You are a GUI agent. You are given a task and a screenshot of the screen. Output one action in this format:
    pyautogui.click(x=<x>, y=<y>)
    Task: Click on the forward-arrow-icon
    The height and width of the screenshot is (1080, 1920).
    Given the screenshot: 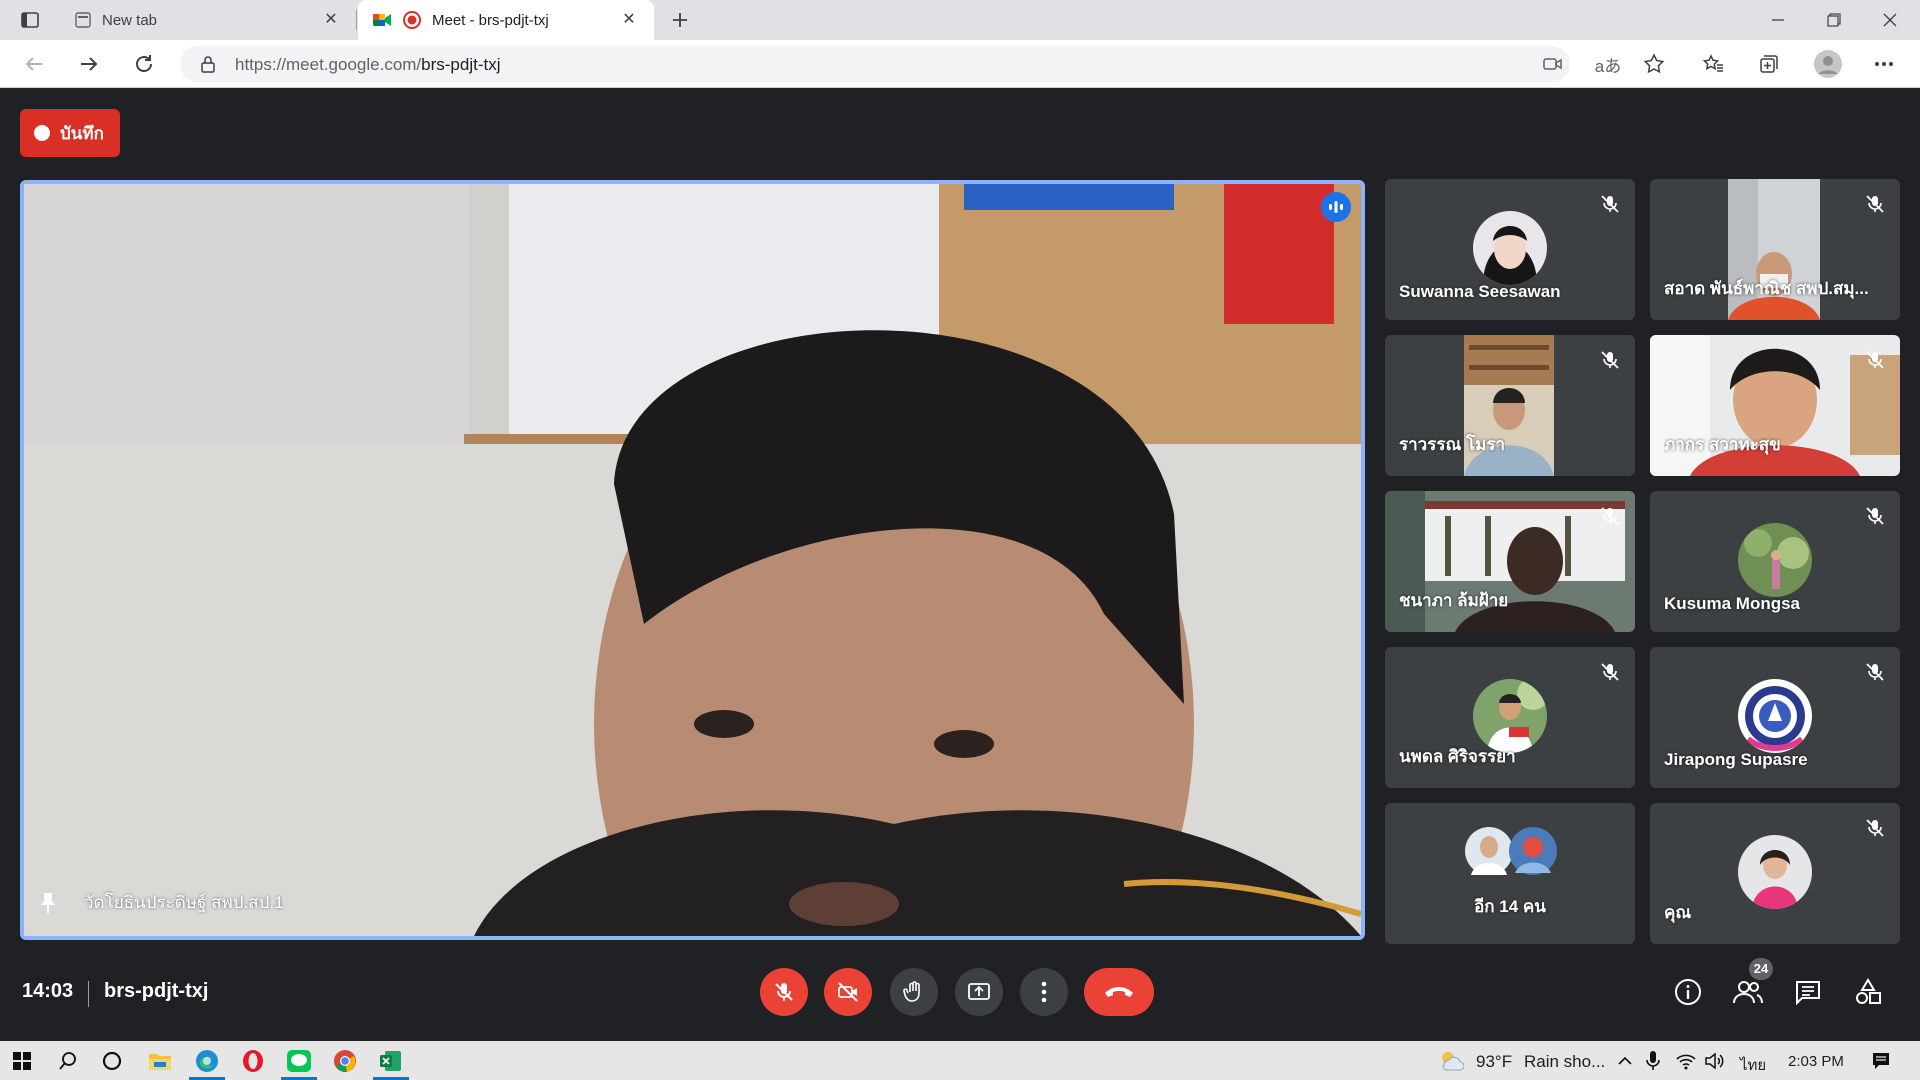 What is the action you would take?
    pyautogui.click(x=89, y=64)
    